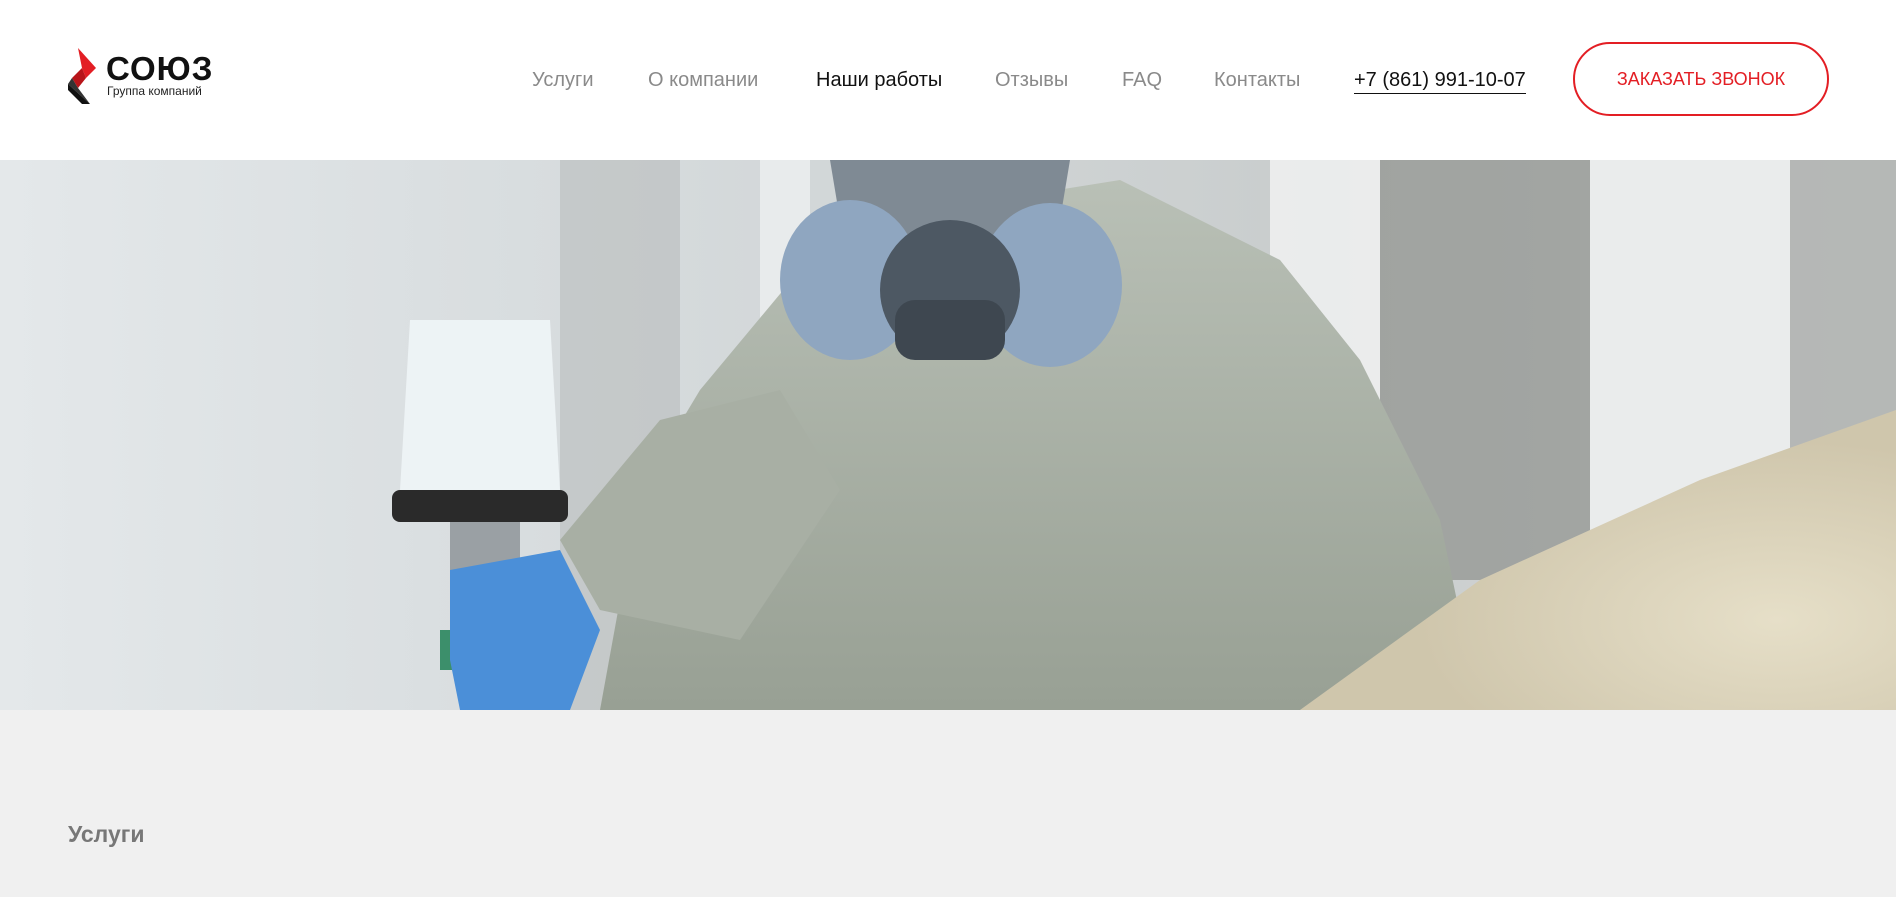 The height and width of the screenshot is (897, 1896). Describe the element at coordinates (703, 80) in the screenshot. I see `nav-item-about: О компании` at that location.